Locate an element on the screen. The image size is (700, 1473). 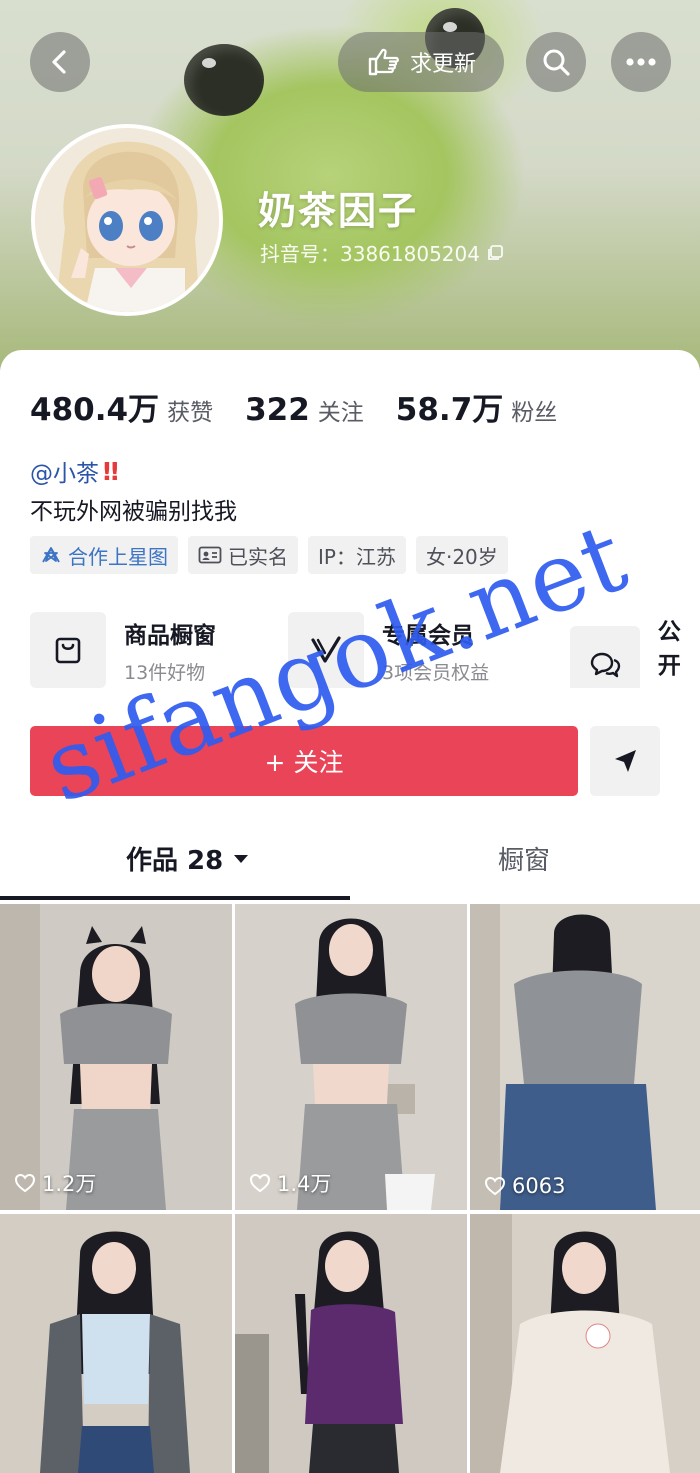
tag-label: IP：江苏 is located at coordinates (357, 556).